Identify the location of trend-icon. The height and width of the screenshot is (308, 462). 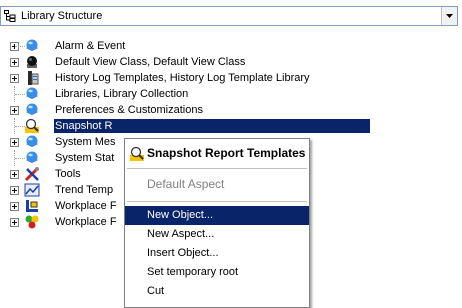
(32, 190).